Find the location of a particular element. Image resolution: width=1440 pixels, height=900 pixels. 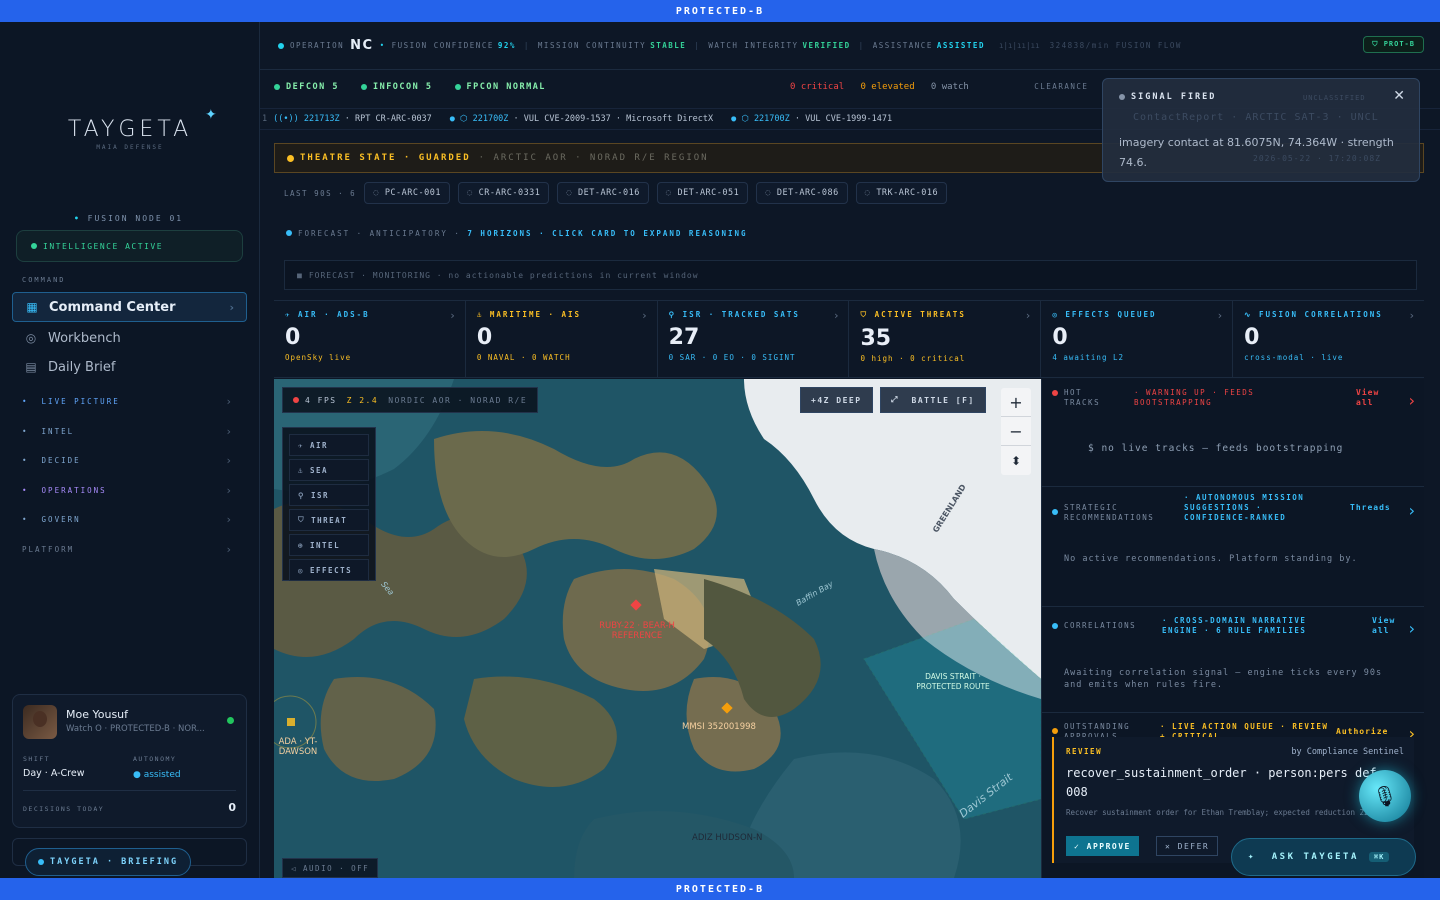

group-intel: • INTEL › is located at coordinates (131, 431).